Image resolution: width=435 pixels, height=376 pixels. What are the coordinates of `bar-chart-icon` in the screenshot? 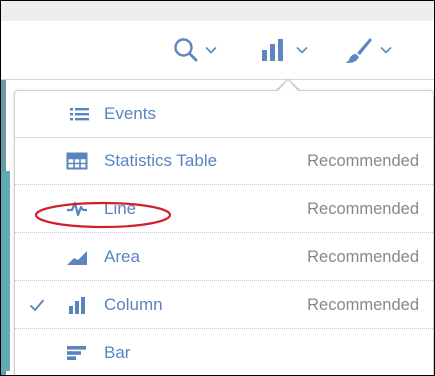 It's located at (272, 50).